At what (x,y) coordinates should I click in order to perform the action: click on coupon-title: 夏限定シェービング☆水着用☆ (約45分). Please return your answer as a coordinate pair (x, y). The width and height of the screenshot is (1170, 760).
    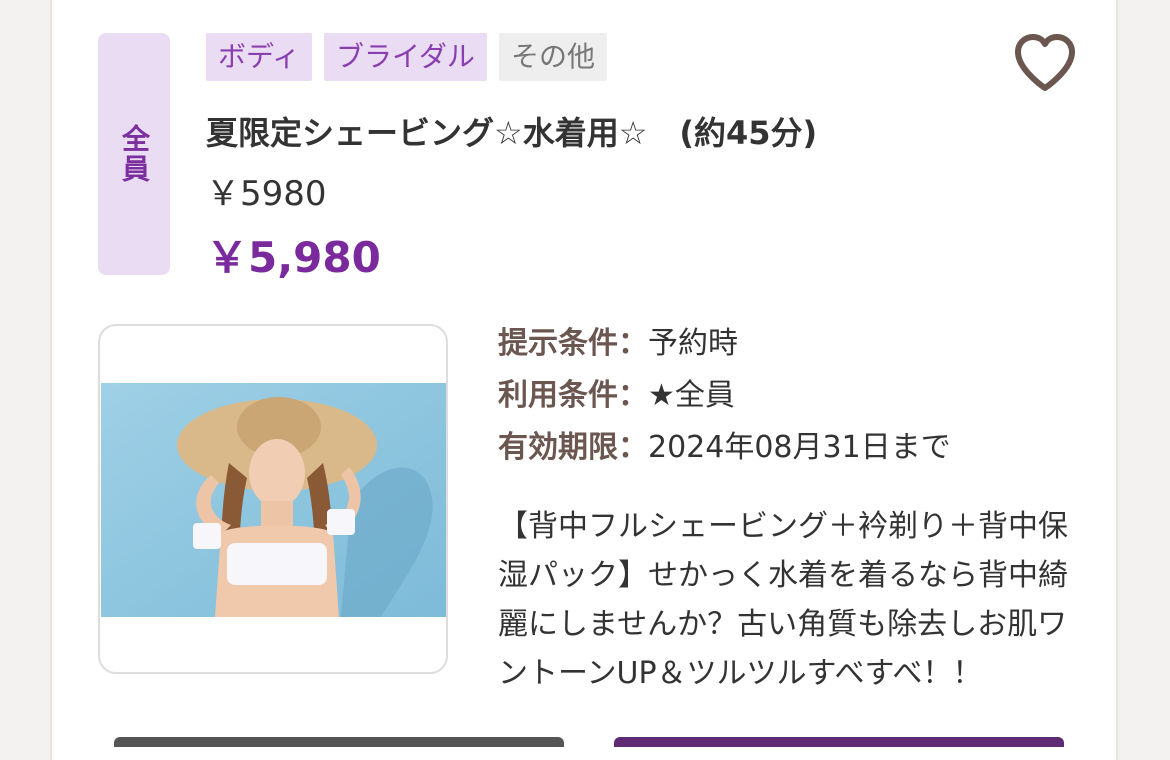
    Looking at the image, I should click on (512, 133).